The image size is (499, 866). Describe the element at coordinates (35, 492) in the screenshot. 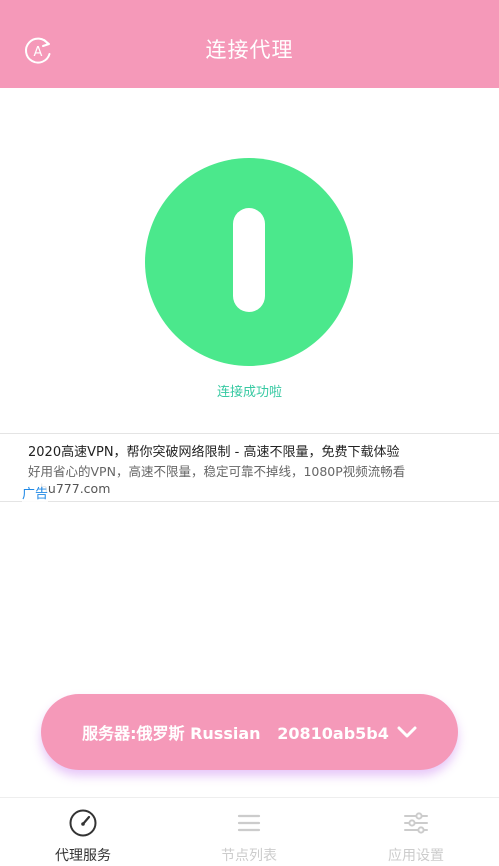

I see `ad-tag: 广告` at that location.